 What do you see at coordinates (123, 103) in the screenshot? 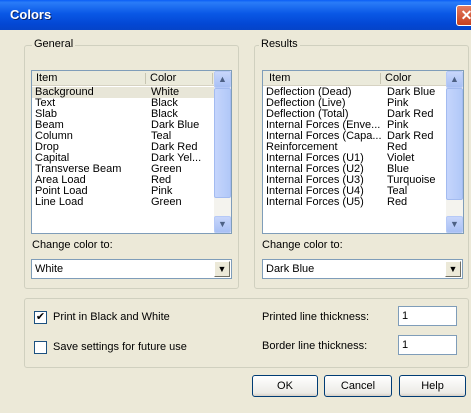
I see `list-item: Text Black` at bounding box center [123, 103].